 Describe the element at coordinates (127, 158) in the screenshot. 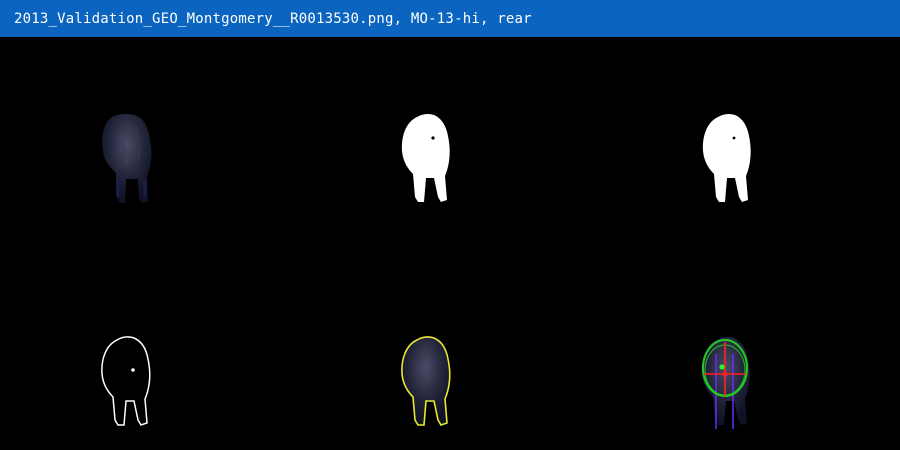

I see `cow-rear-photo-icon` at that location.